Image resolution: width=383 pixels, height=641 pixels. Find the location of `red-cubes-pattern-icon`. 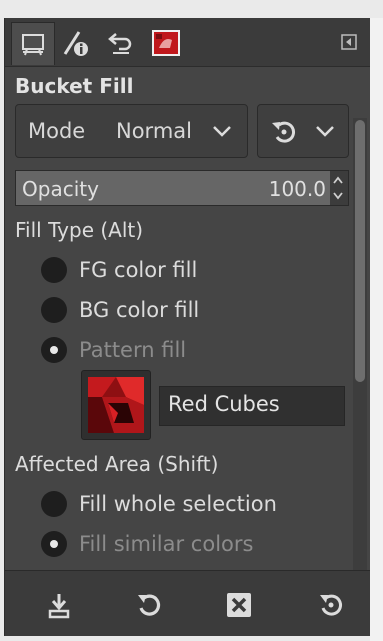

red-cubes-pattern-icon is located at coordinates (116, 405).